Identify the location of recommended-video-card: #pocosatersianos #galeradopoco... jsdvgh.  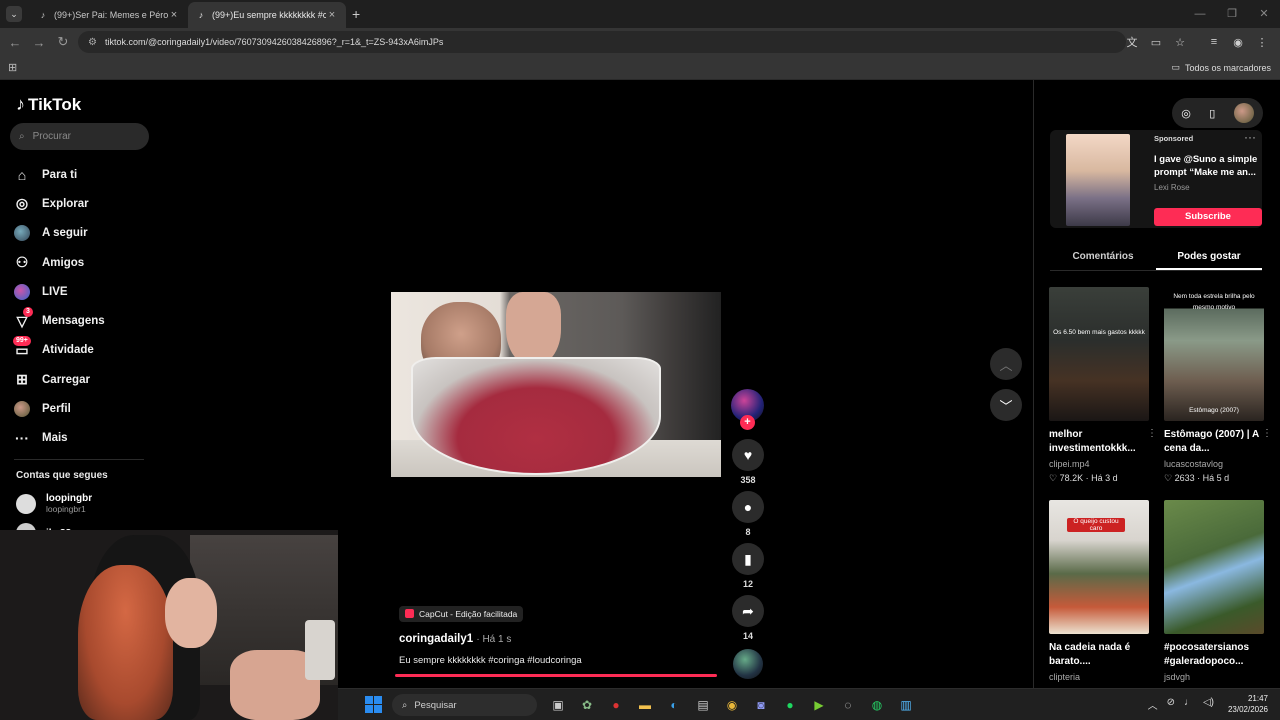
(1214, 591).